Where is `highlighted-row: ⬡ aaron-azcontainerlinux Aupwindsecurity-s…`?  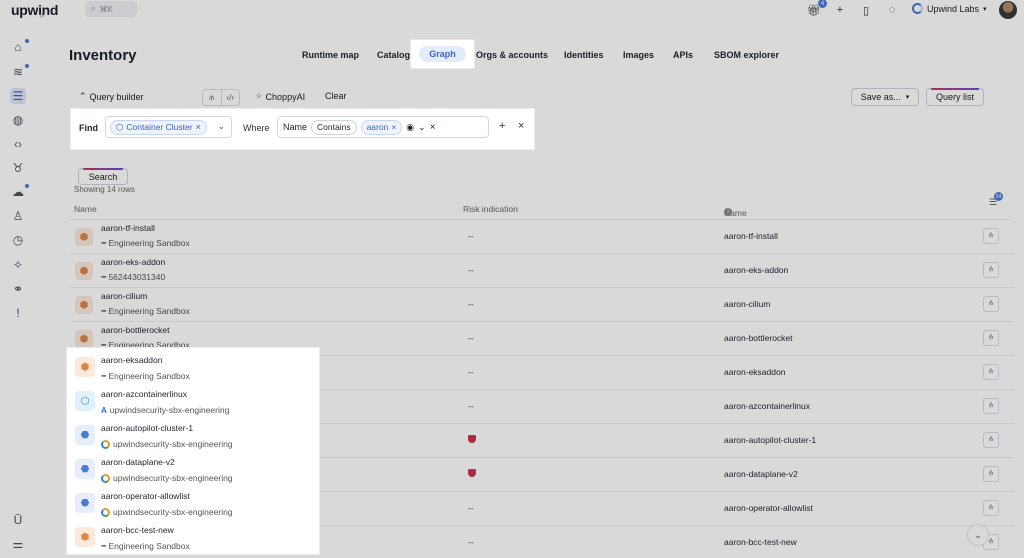 highlighted-row: ⬡ aaron-azcontainerlinux Aupwindsecurity-s… is located at coordinates (193, 399).